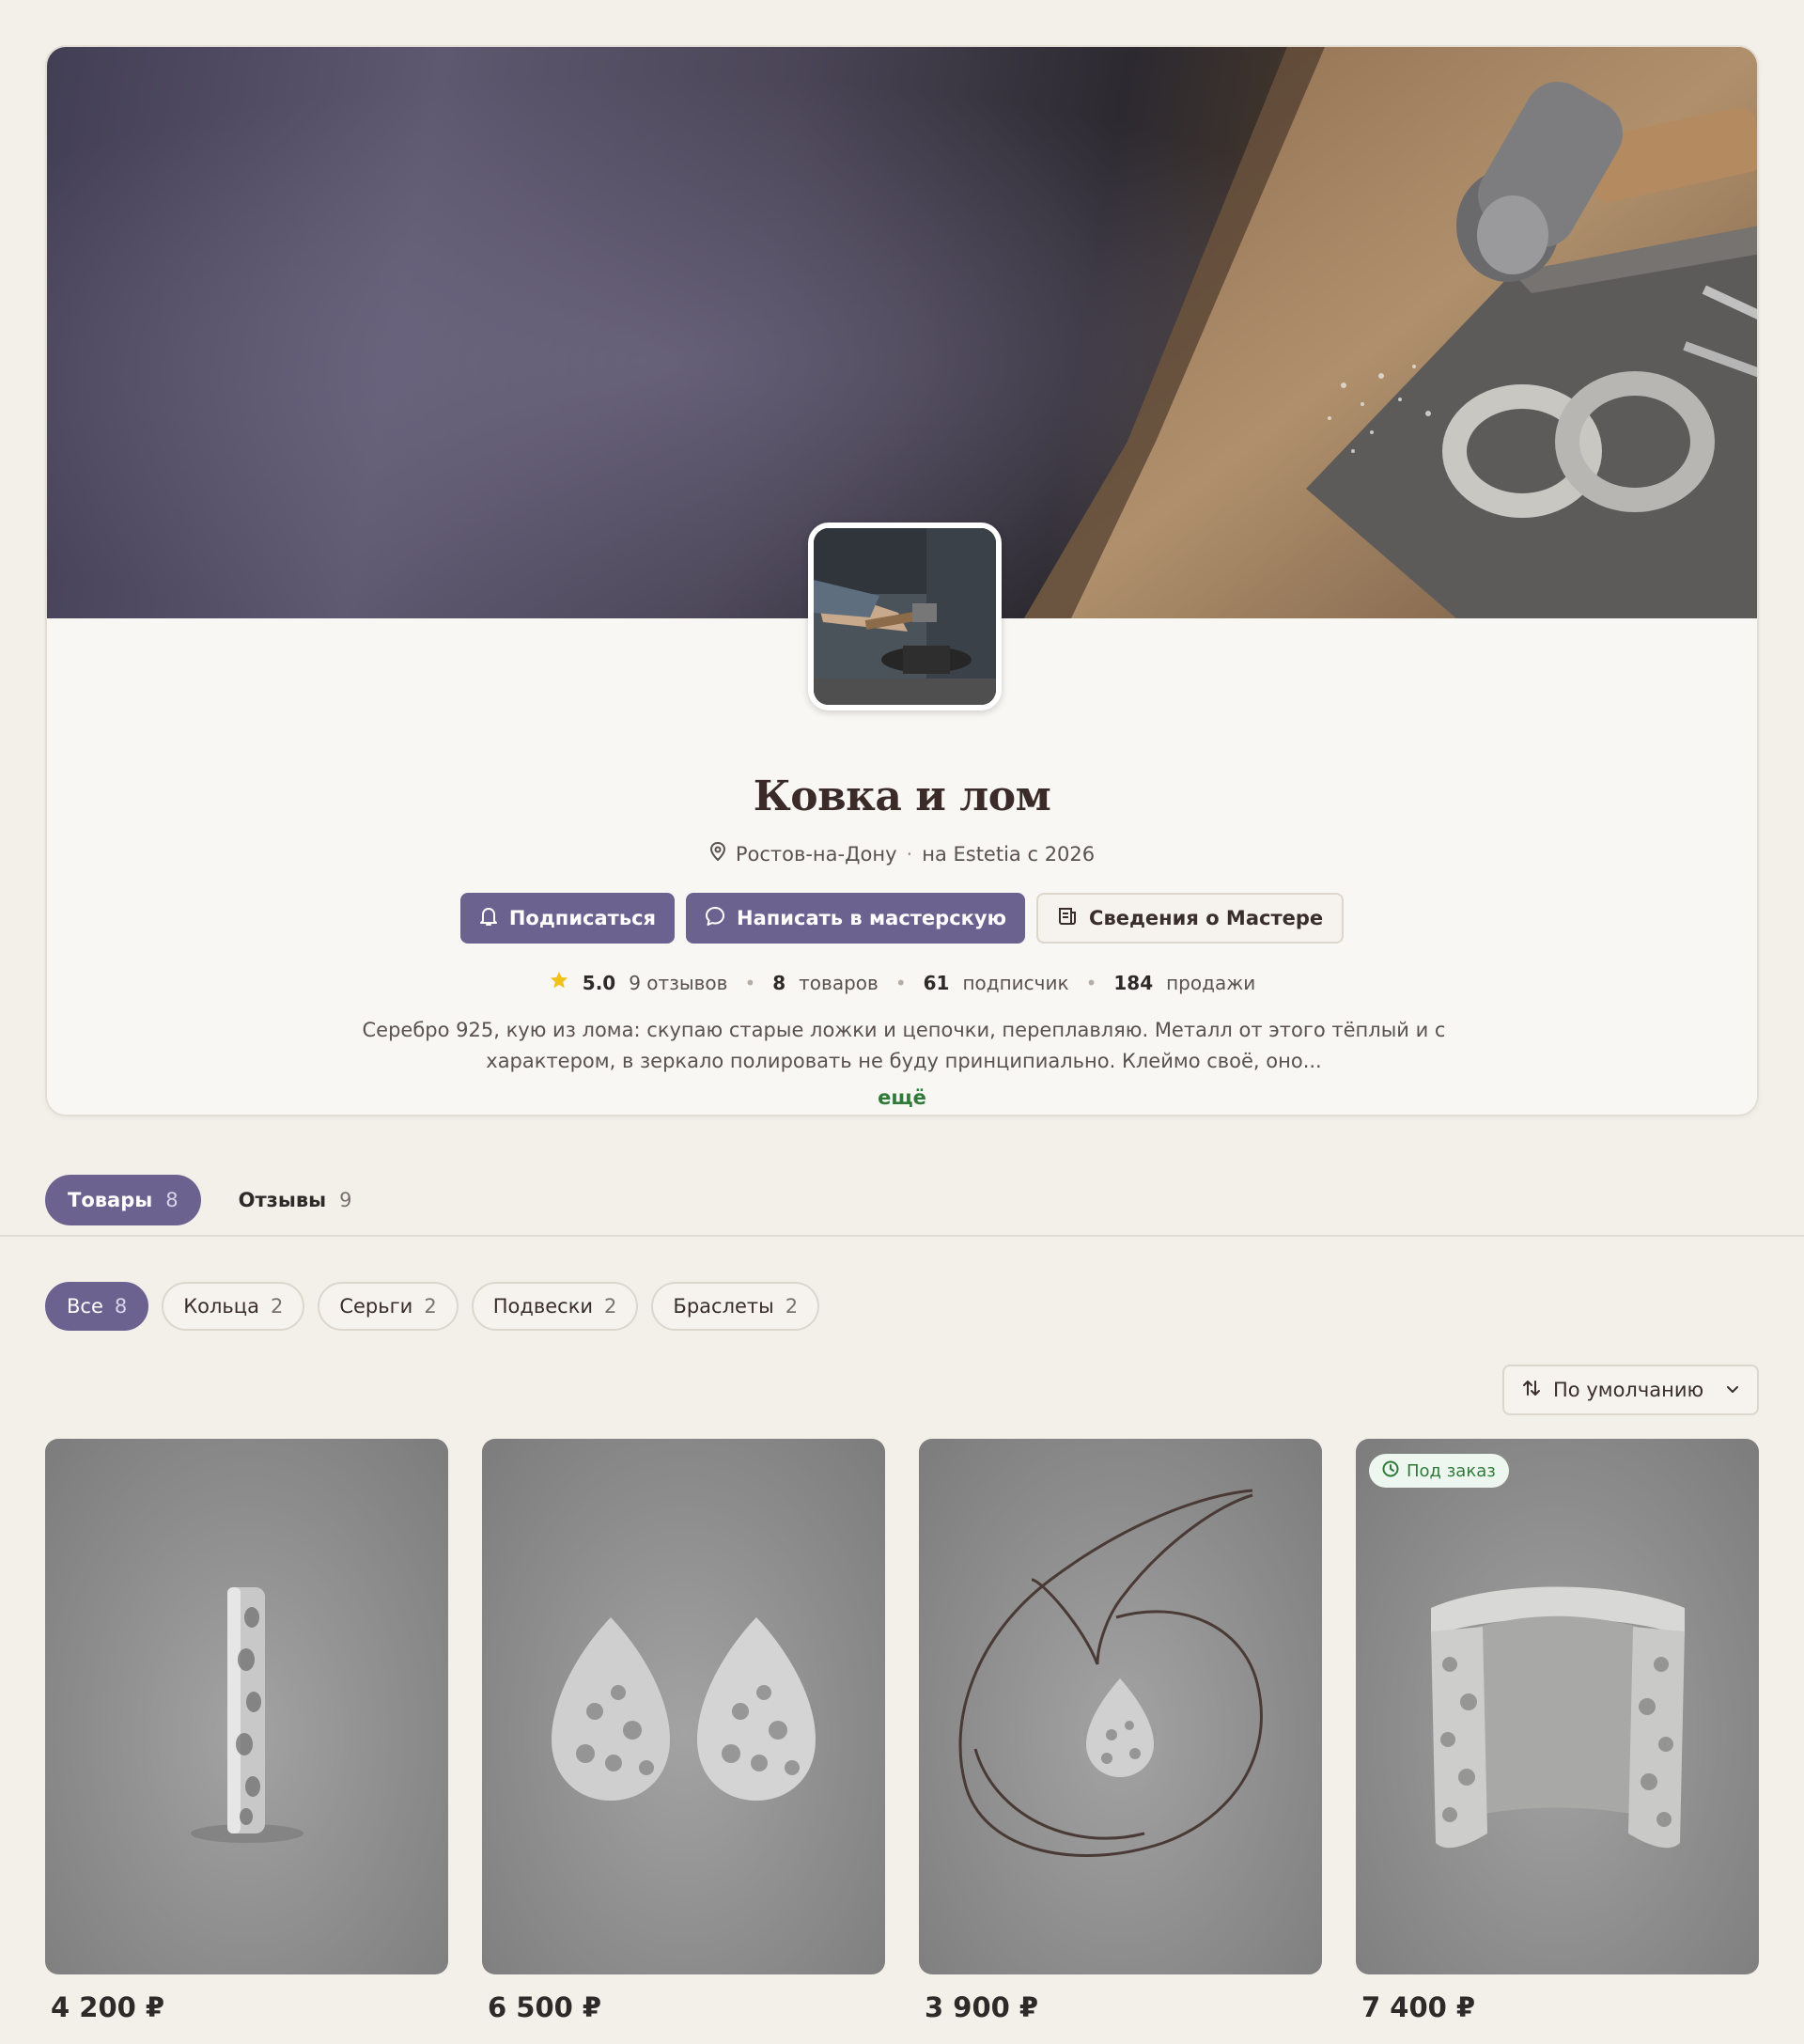  I want to click on chat-bubble-icon, so click(715, 918).